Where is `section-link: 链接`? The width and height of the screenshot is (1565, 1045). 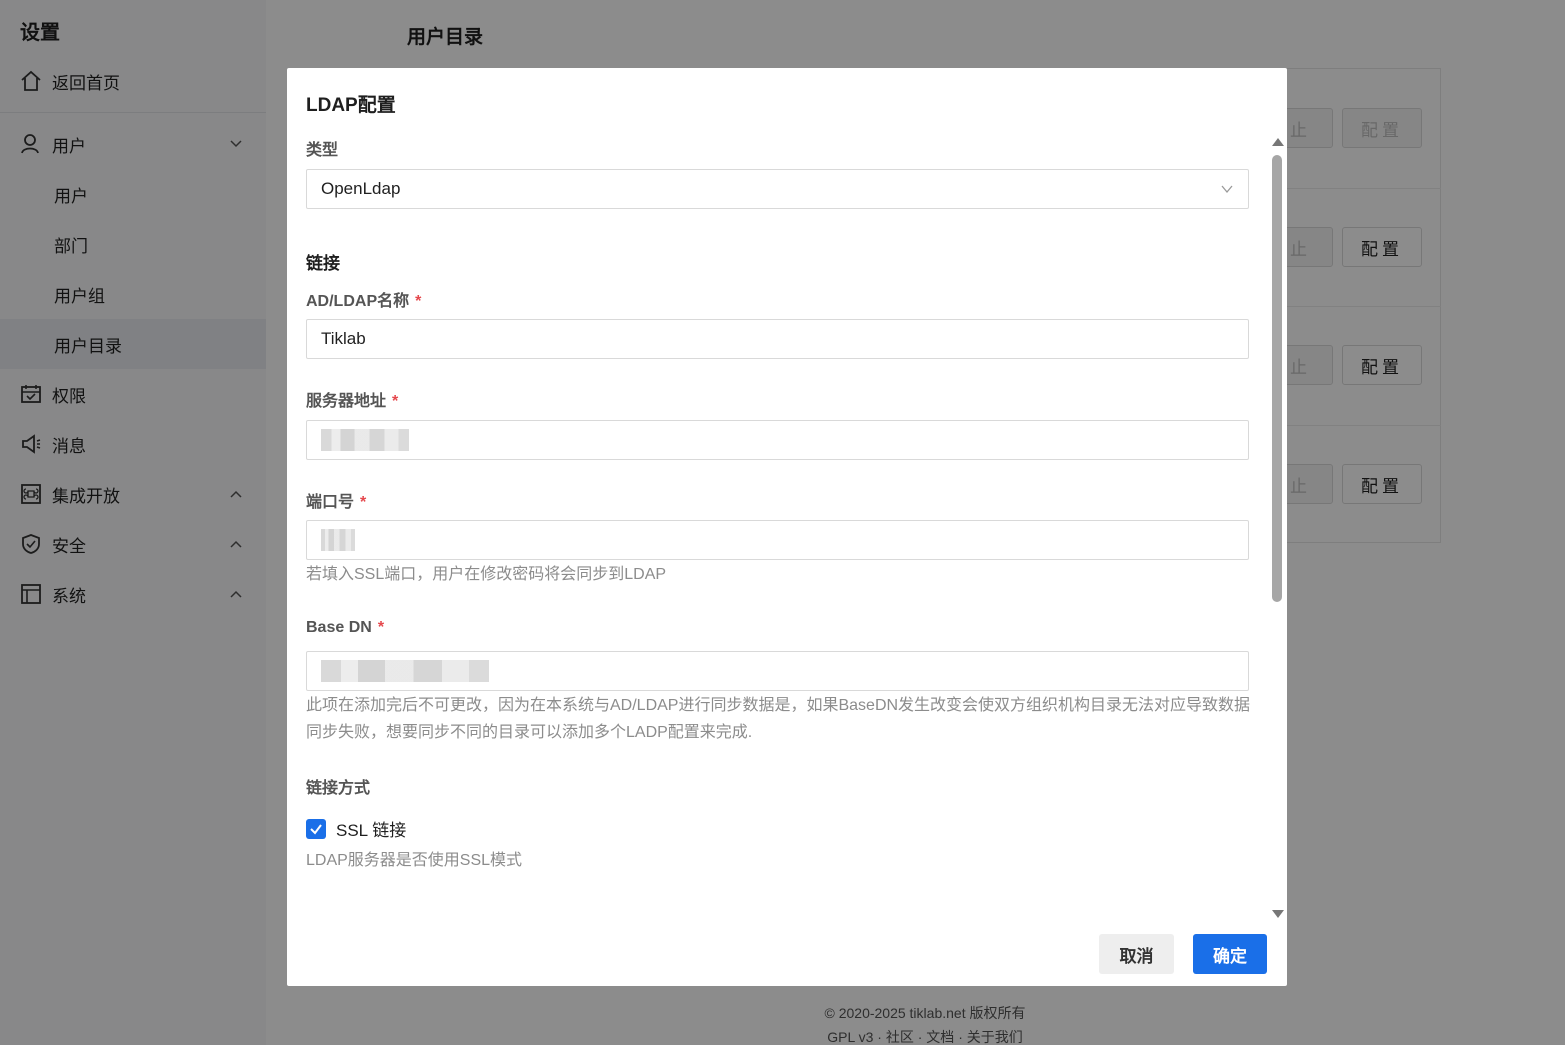 section-link: 链接 is located at coordinates (323, 263).